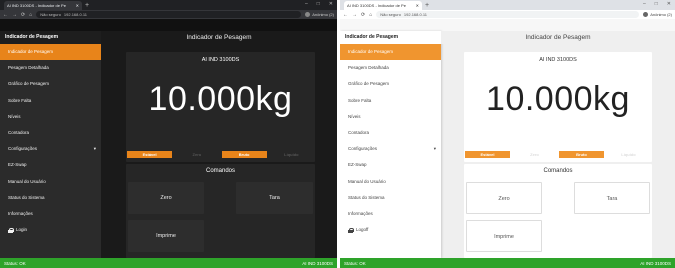  What do you see at coordinates (11, 230) in the screenshot?
I see `lock-icon` at bounding box center [11, 230].